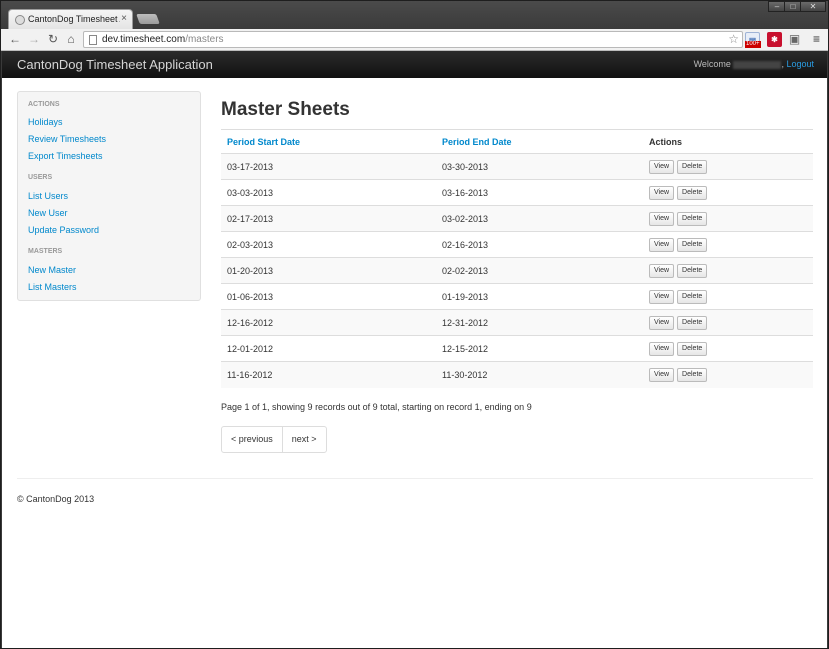  Describe the element at coordinates (328, 244) in the screenshot. I see `cell-start-date: 02-03-2013` at that location.